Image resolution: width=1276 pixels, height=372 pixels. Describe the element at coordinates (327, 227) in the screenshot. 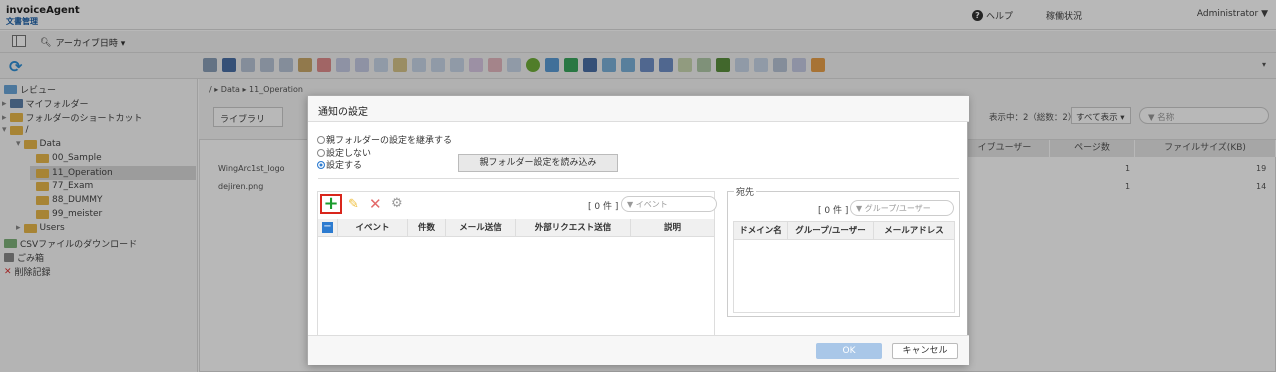

I see `select-all-checkbox: −` at that location.